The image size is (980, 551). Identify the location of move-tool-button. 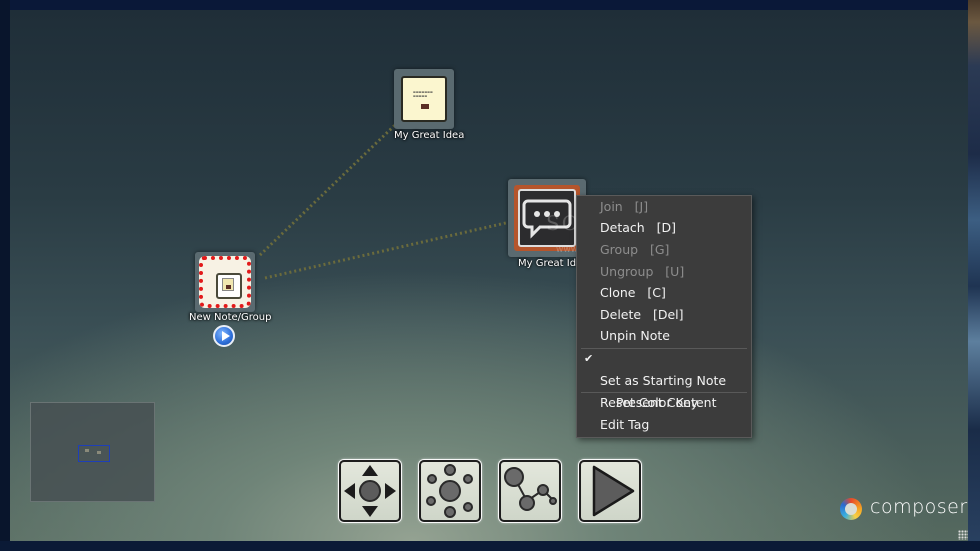
(370, 491).